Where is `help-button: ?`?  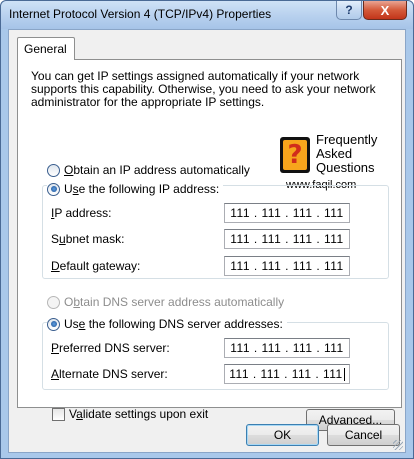
help-button: ? is located at coordinates (349, 10).